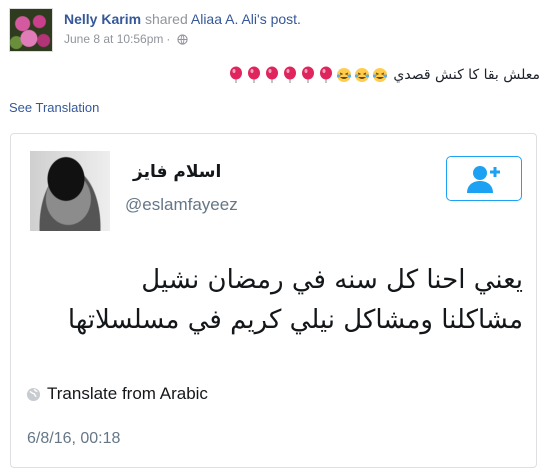 This screenshot has width=550, height=473. What do you see at coordinates (54, 107) in the screenshot?
I see `see-translation-link: See Translation` at bounding box center [54, 107].